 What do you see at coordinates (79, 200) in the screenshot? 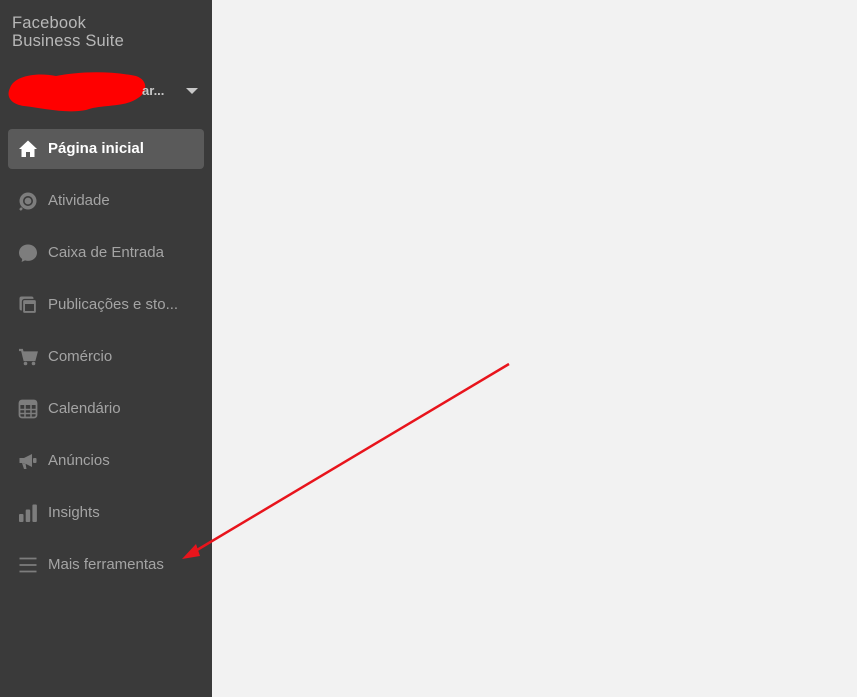
I see `sidebar-item-label: Atividade` at bounding box center [79, 200].